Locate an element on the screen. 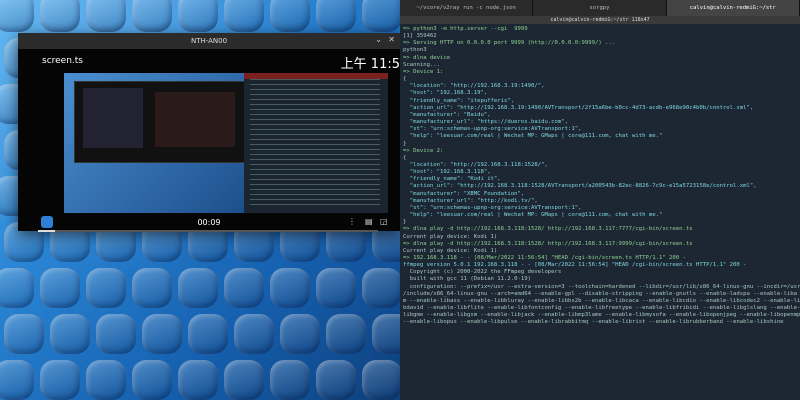  terminal-tab-2: sorgpy is located at coordinates (600, 8).